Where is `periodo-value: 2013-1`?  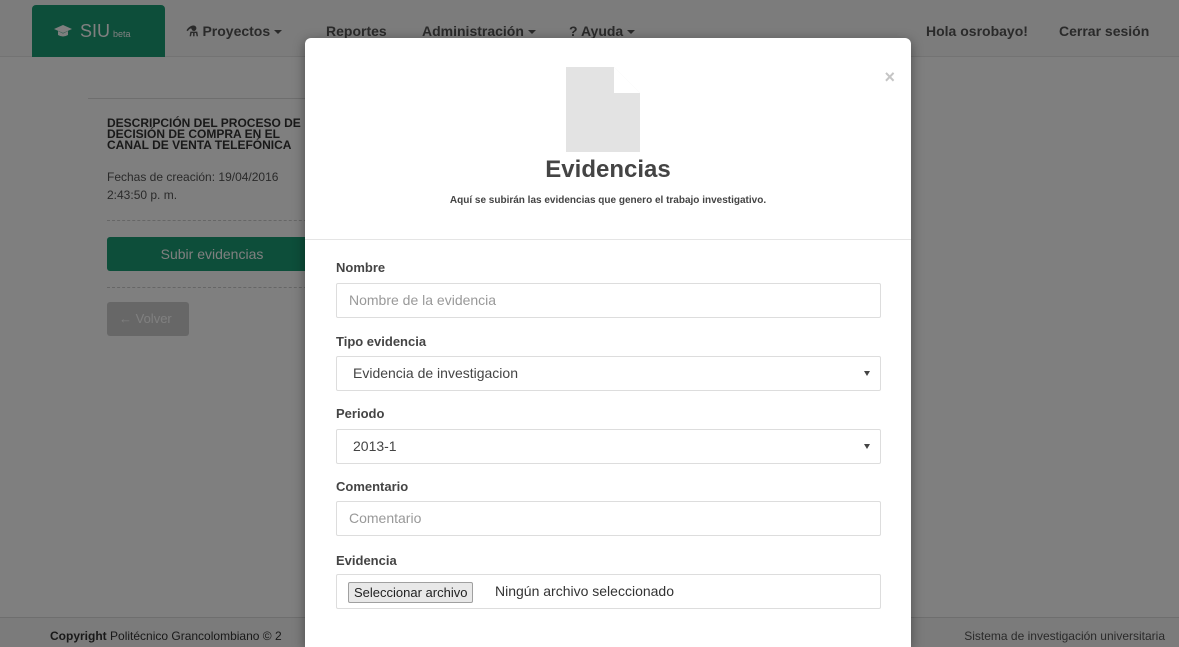 periodo-value: 2013-1 is located at coordinates (375, 446).